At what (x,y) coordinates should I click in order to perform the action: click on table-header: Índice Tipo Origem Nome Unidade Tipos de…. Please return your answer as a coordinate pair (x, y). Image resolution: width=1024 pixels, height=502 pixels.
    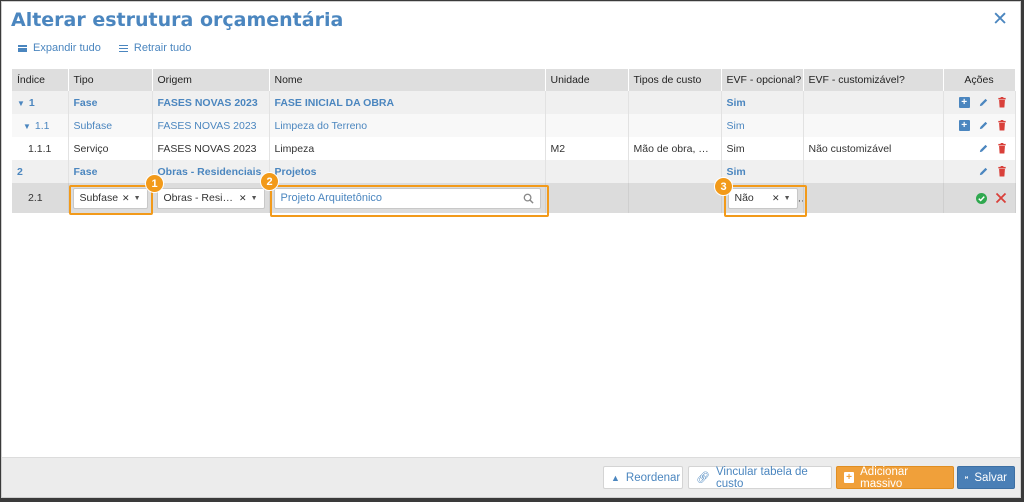
    Looking at the image, I should click on (514, 80).